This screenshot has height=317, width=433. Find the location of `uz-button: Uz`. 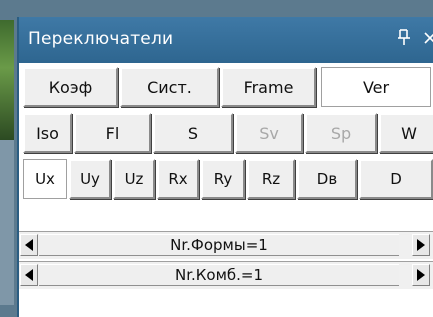

uz-button: Uz is located at coordinates (134, 179).